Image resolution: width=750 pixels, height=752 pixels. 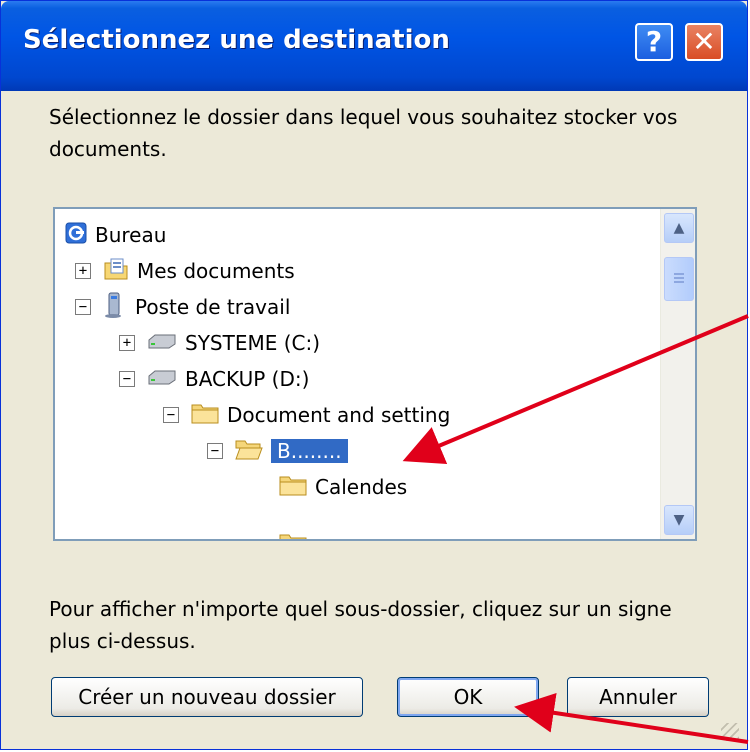 I want to click on dialog-title: Sélectionnez une destination, so click(x=236, y=40).